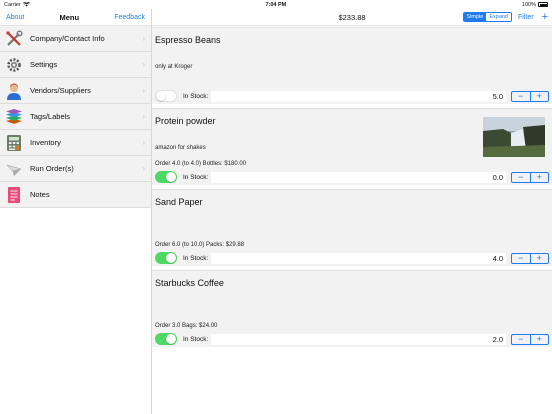 The image size is (552, 414). I want to click on order-summary: Order 6.0 (to 10.0) Packs: $29.88, so click(200, 245).